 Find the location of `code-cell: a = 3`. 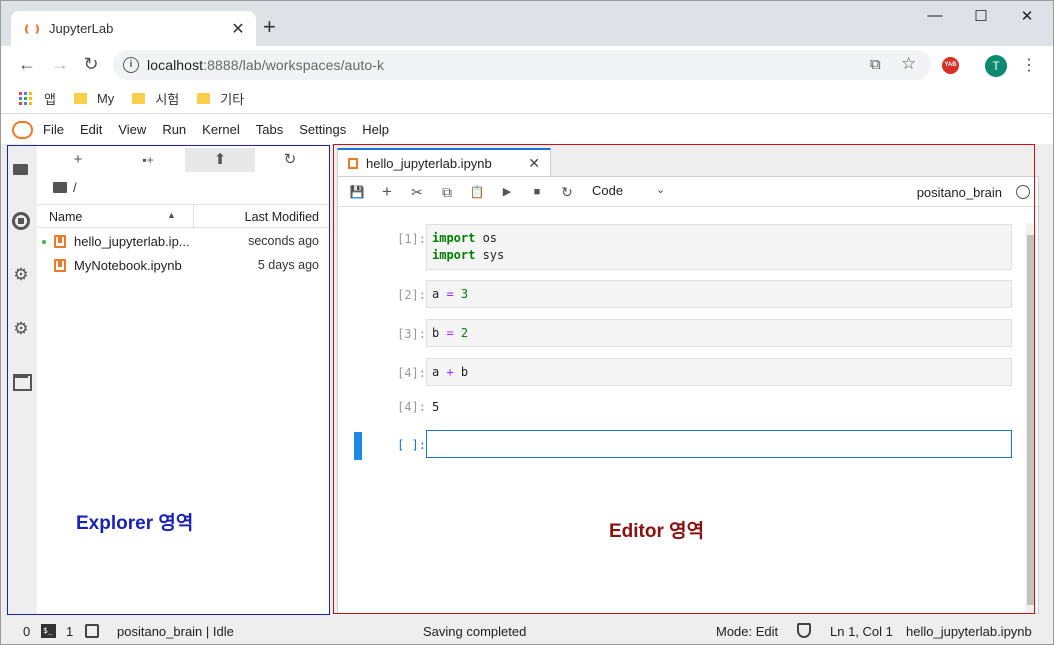

code-cell: a = 3 is located at coordinates (719, 294).